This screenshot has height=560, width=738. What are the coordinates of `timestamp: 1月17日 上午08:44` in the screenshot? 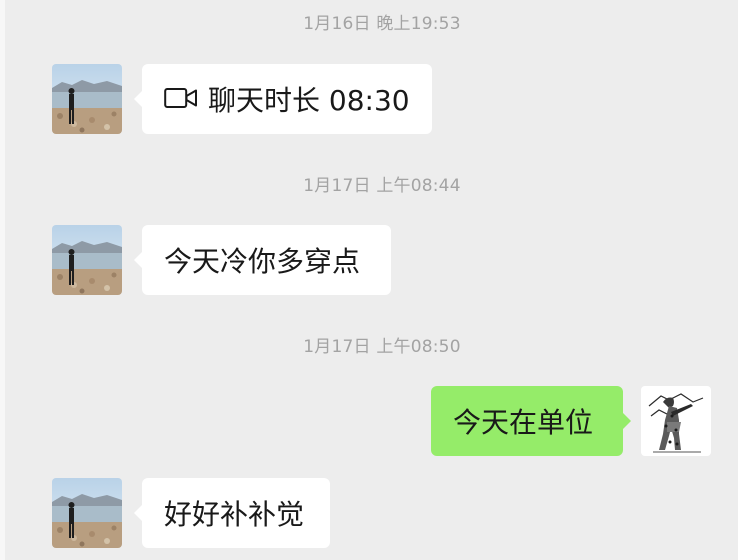 It's located at (382, 186).